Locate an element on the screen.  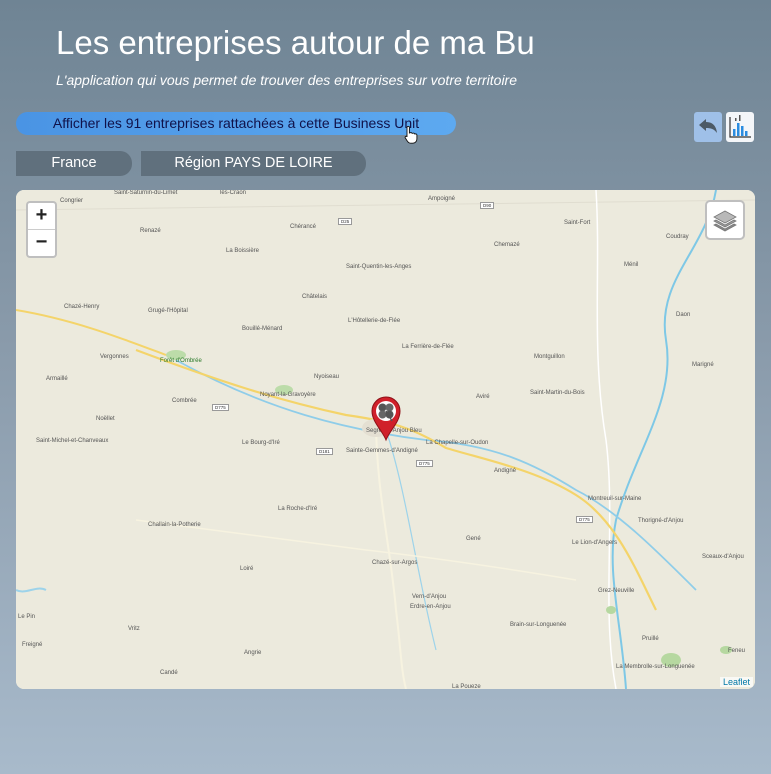
bar-chart-icon is located at coordinates (740, 126).